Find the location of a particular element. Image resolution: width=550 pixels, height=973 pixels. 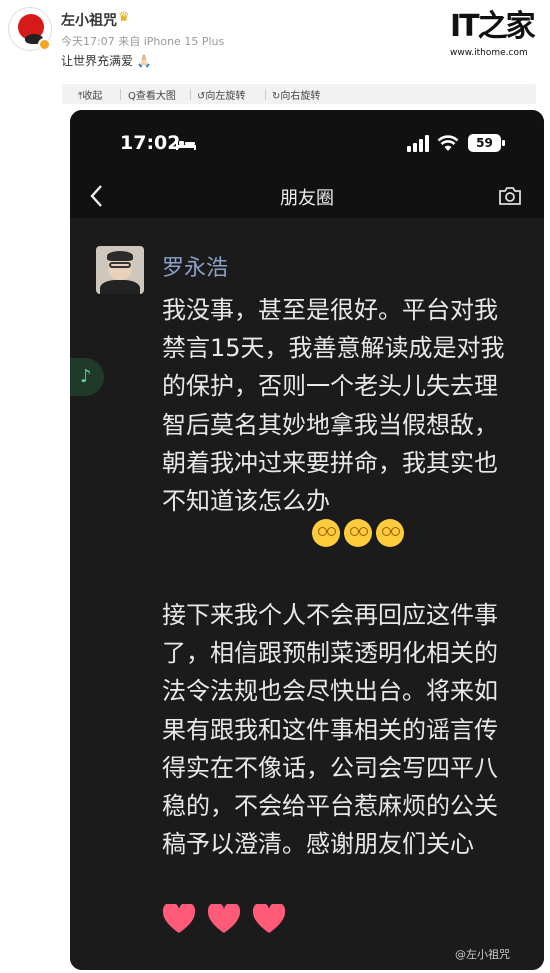

nav-title: 朋友圈 is located at coordinates (307, 198).